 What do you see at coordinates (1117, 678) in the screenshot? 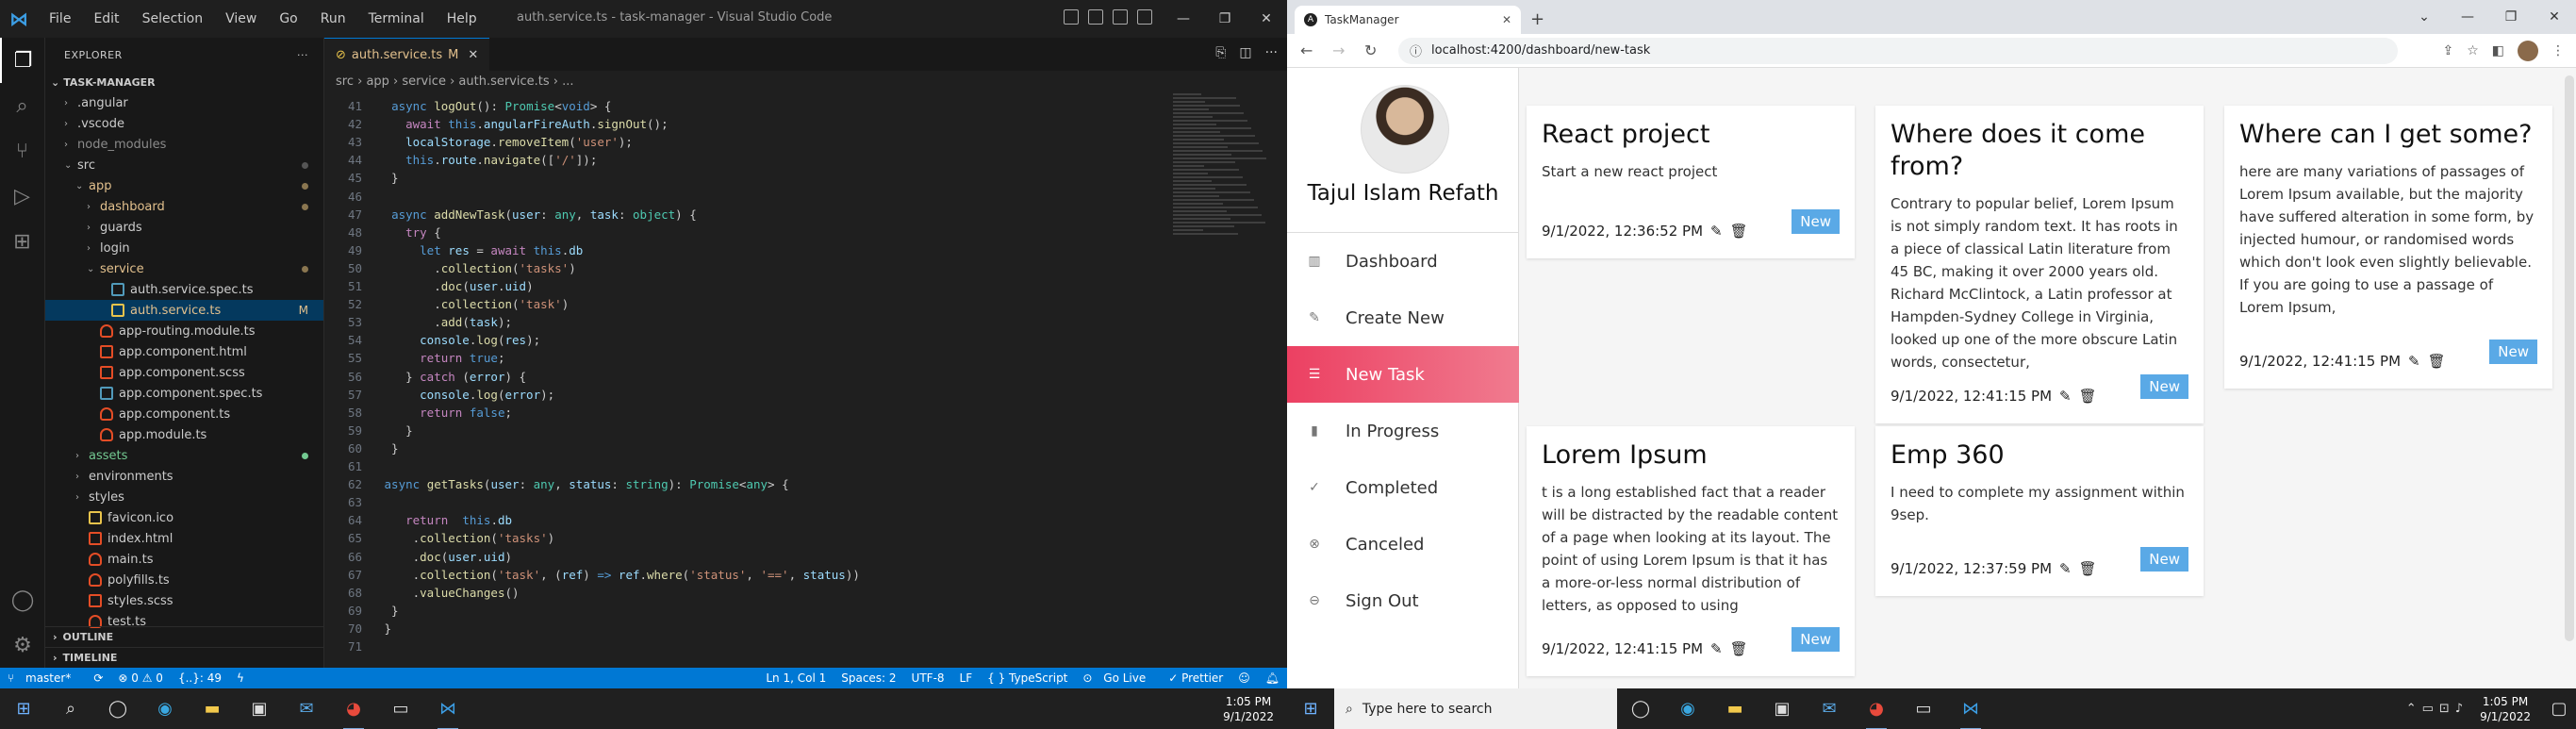
I see `go-live-button: ⊙ Go Live` at bounding box center [1117, 678].